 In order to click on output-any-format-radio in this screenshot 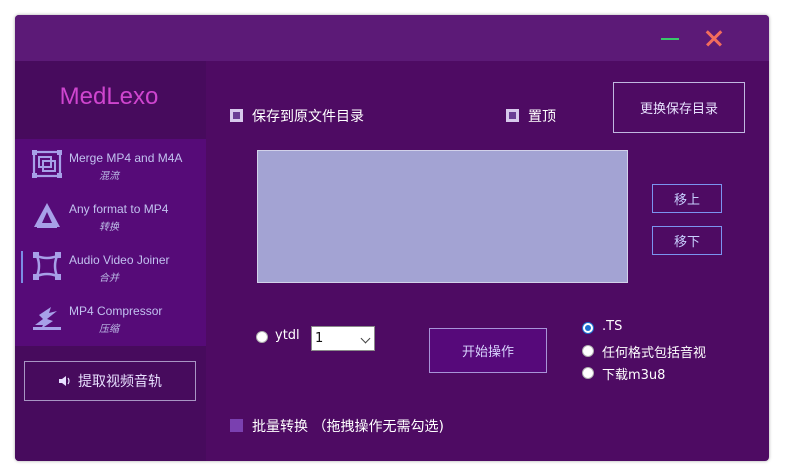, I will do `click(588, 351)`.